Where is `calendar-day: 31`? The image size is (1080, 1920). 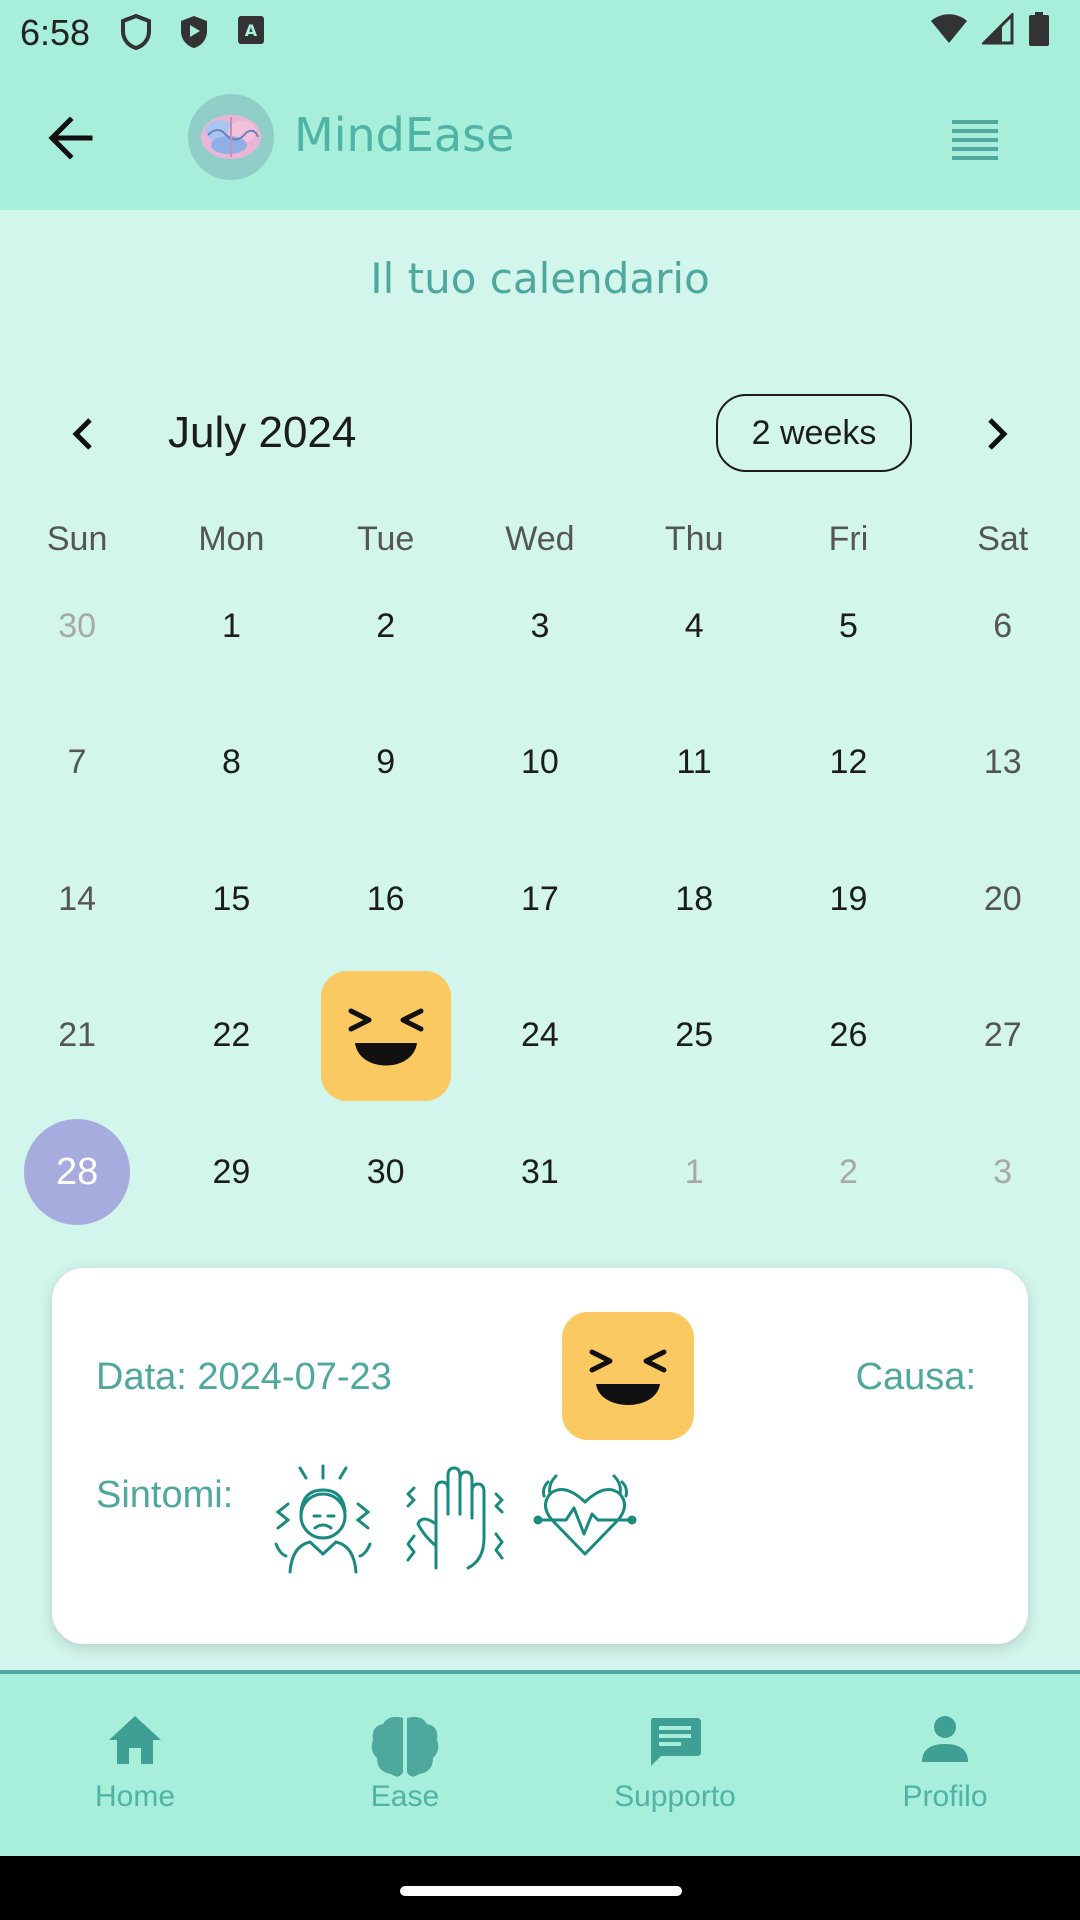
calendar-day: 31 is located at coordinates (540, 1172).